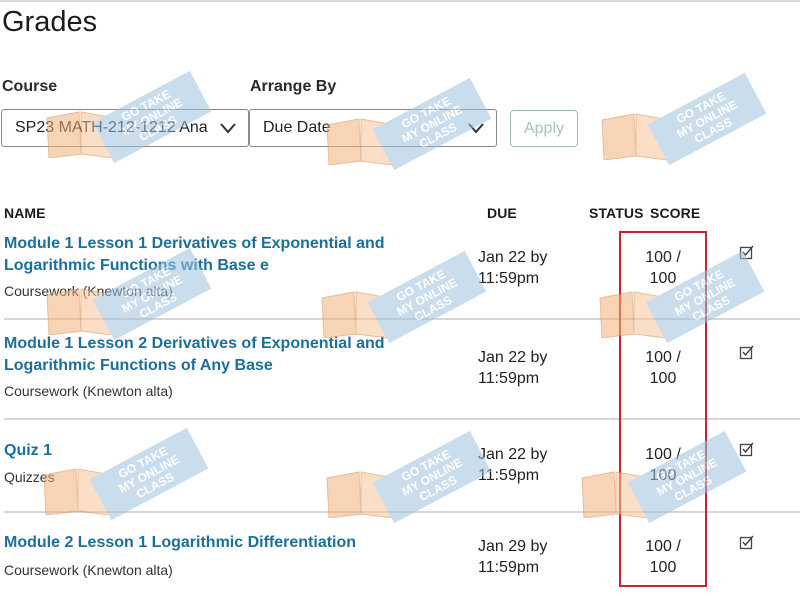 The width and height of the screenshot is (800, 600). Describe the element at coordinates (675, 213) in the screenshot. I see `score-column-header: SCORE` at that location.